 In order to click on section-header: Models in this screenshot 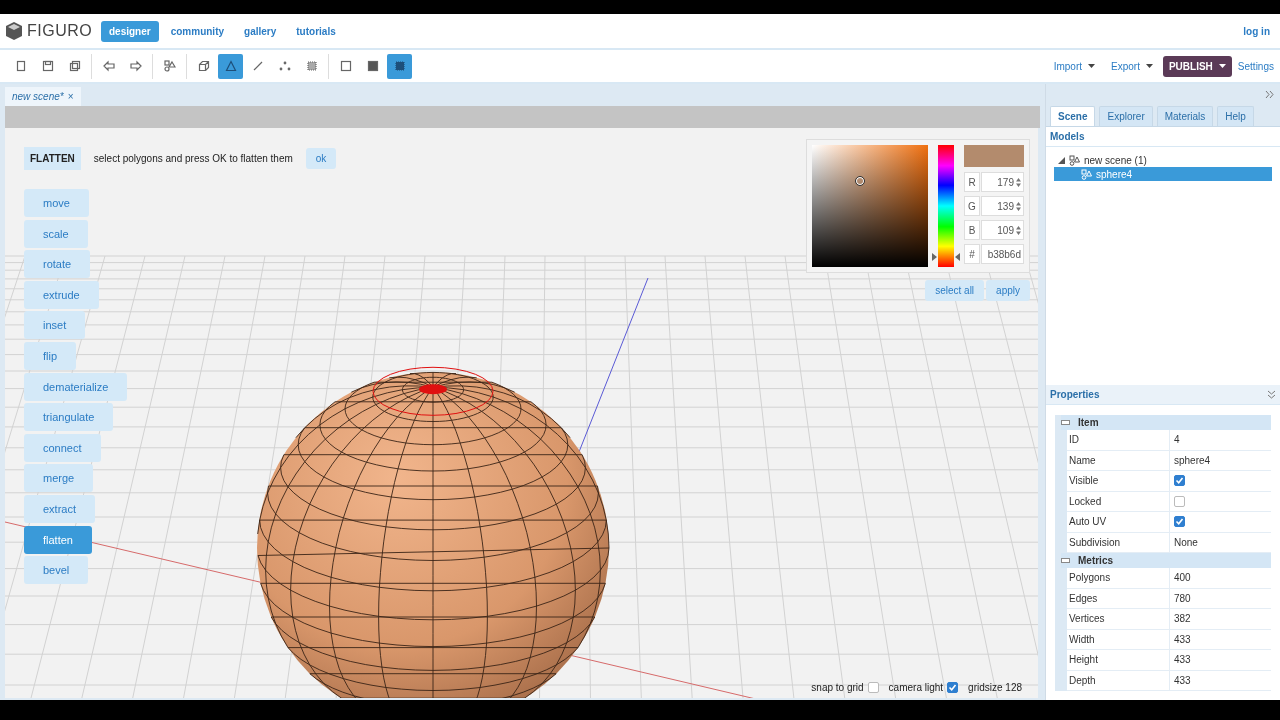, I will do `click(1163, 137)`.